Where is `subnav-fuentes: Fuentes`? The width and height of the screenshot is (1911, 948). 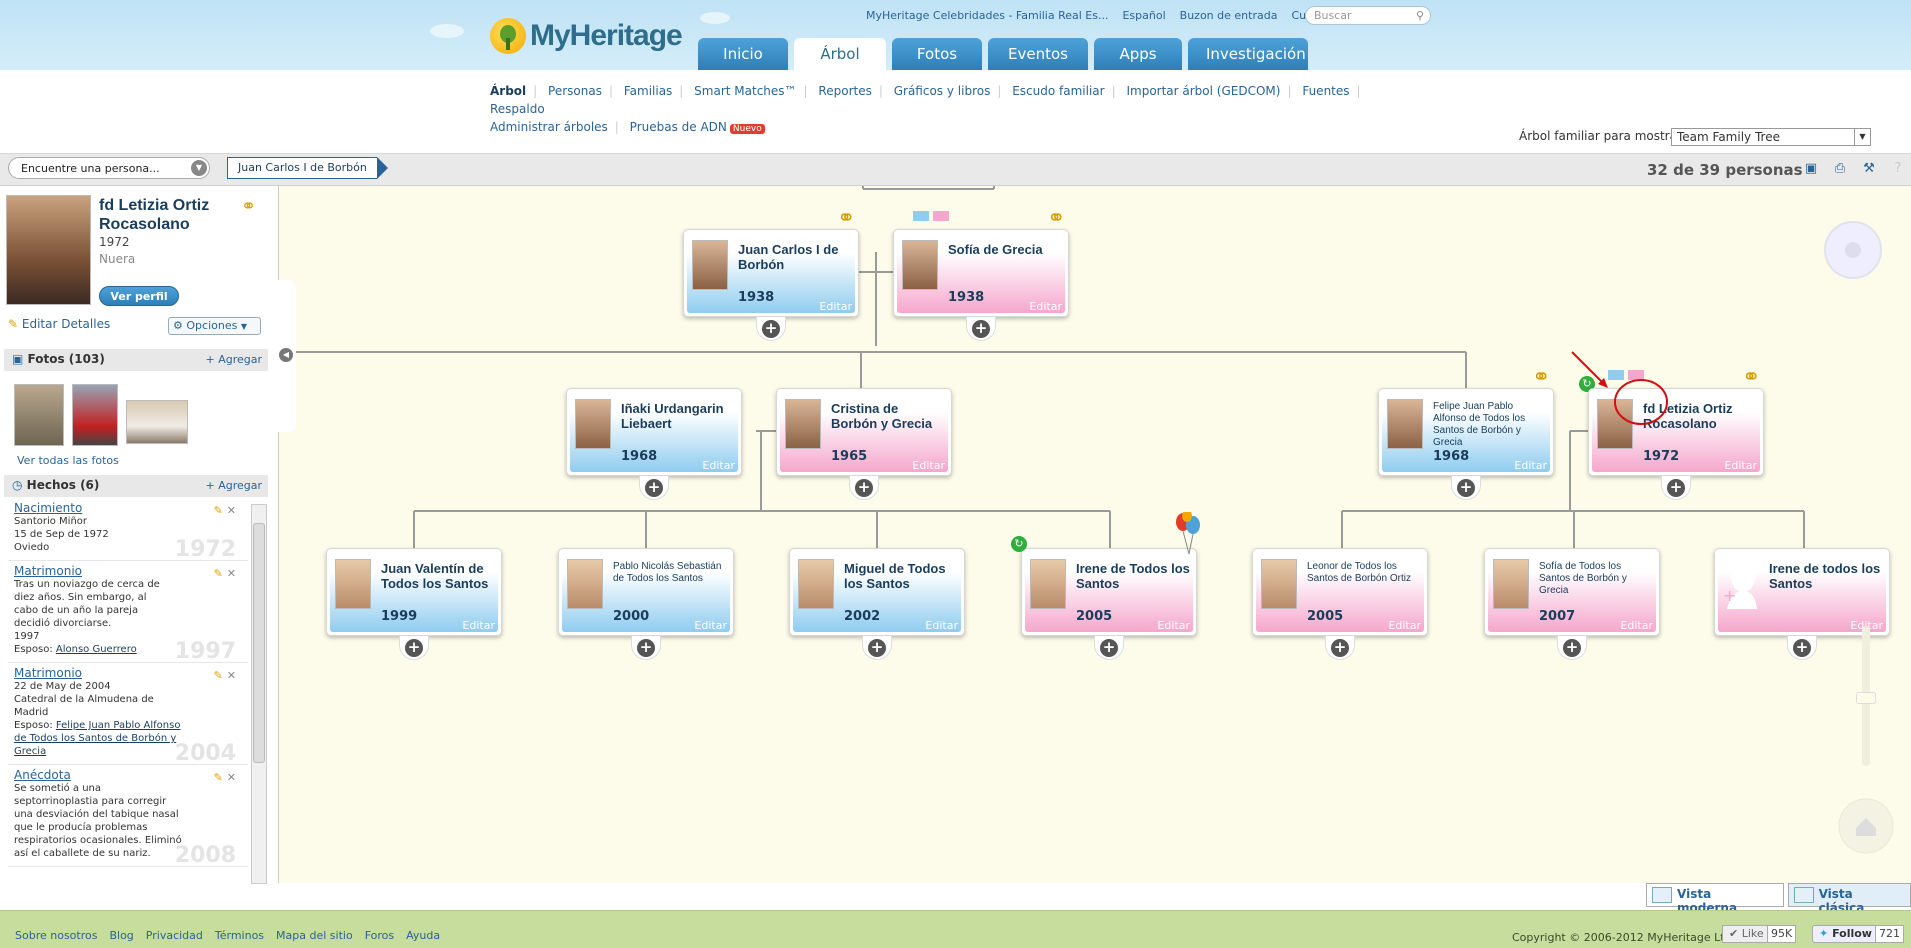 subnav-fuentes: Fuentes is located at coordinates (1325, 91).